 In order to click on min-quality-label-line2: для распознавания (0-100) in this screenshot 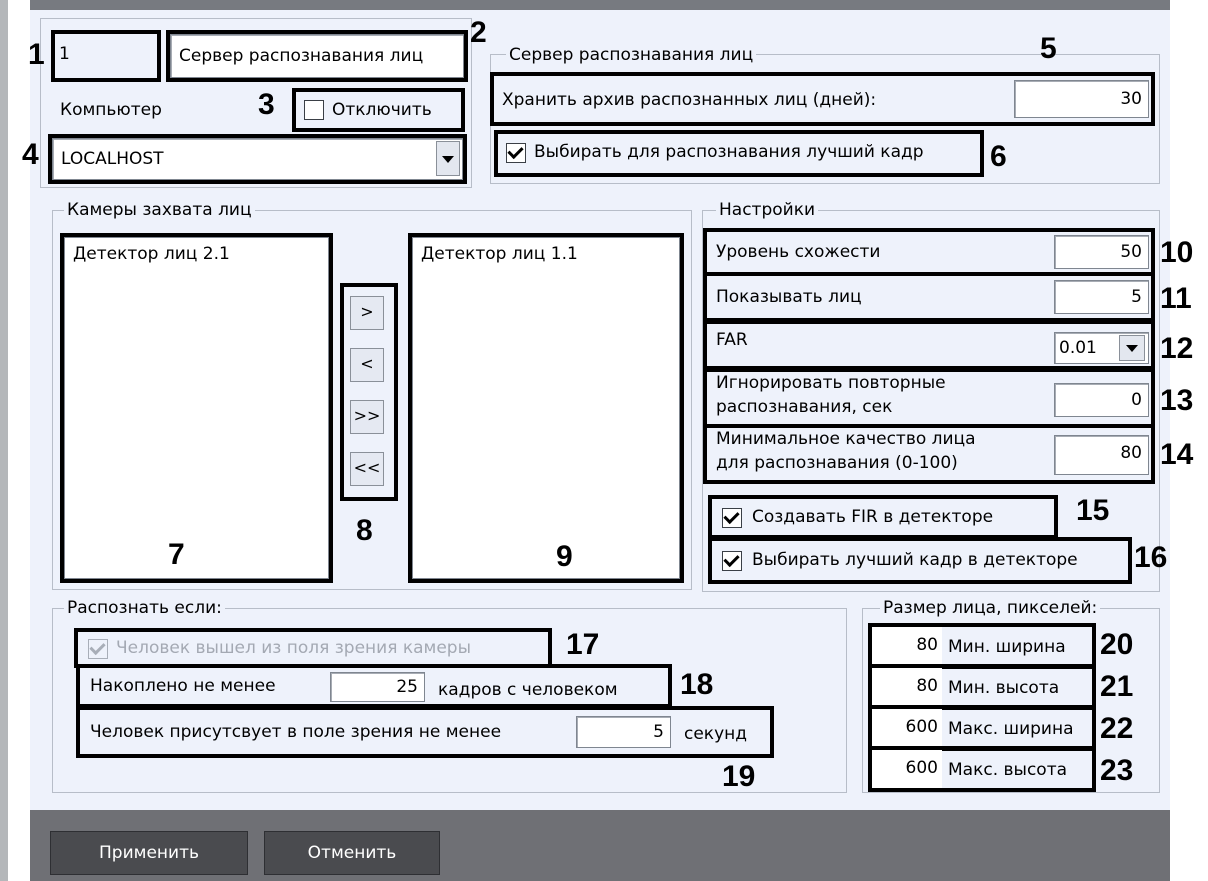, I will do `click(837, 463)`.